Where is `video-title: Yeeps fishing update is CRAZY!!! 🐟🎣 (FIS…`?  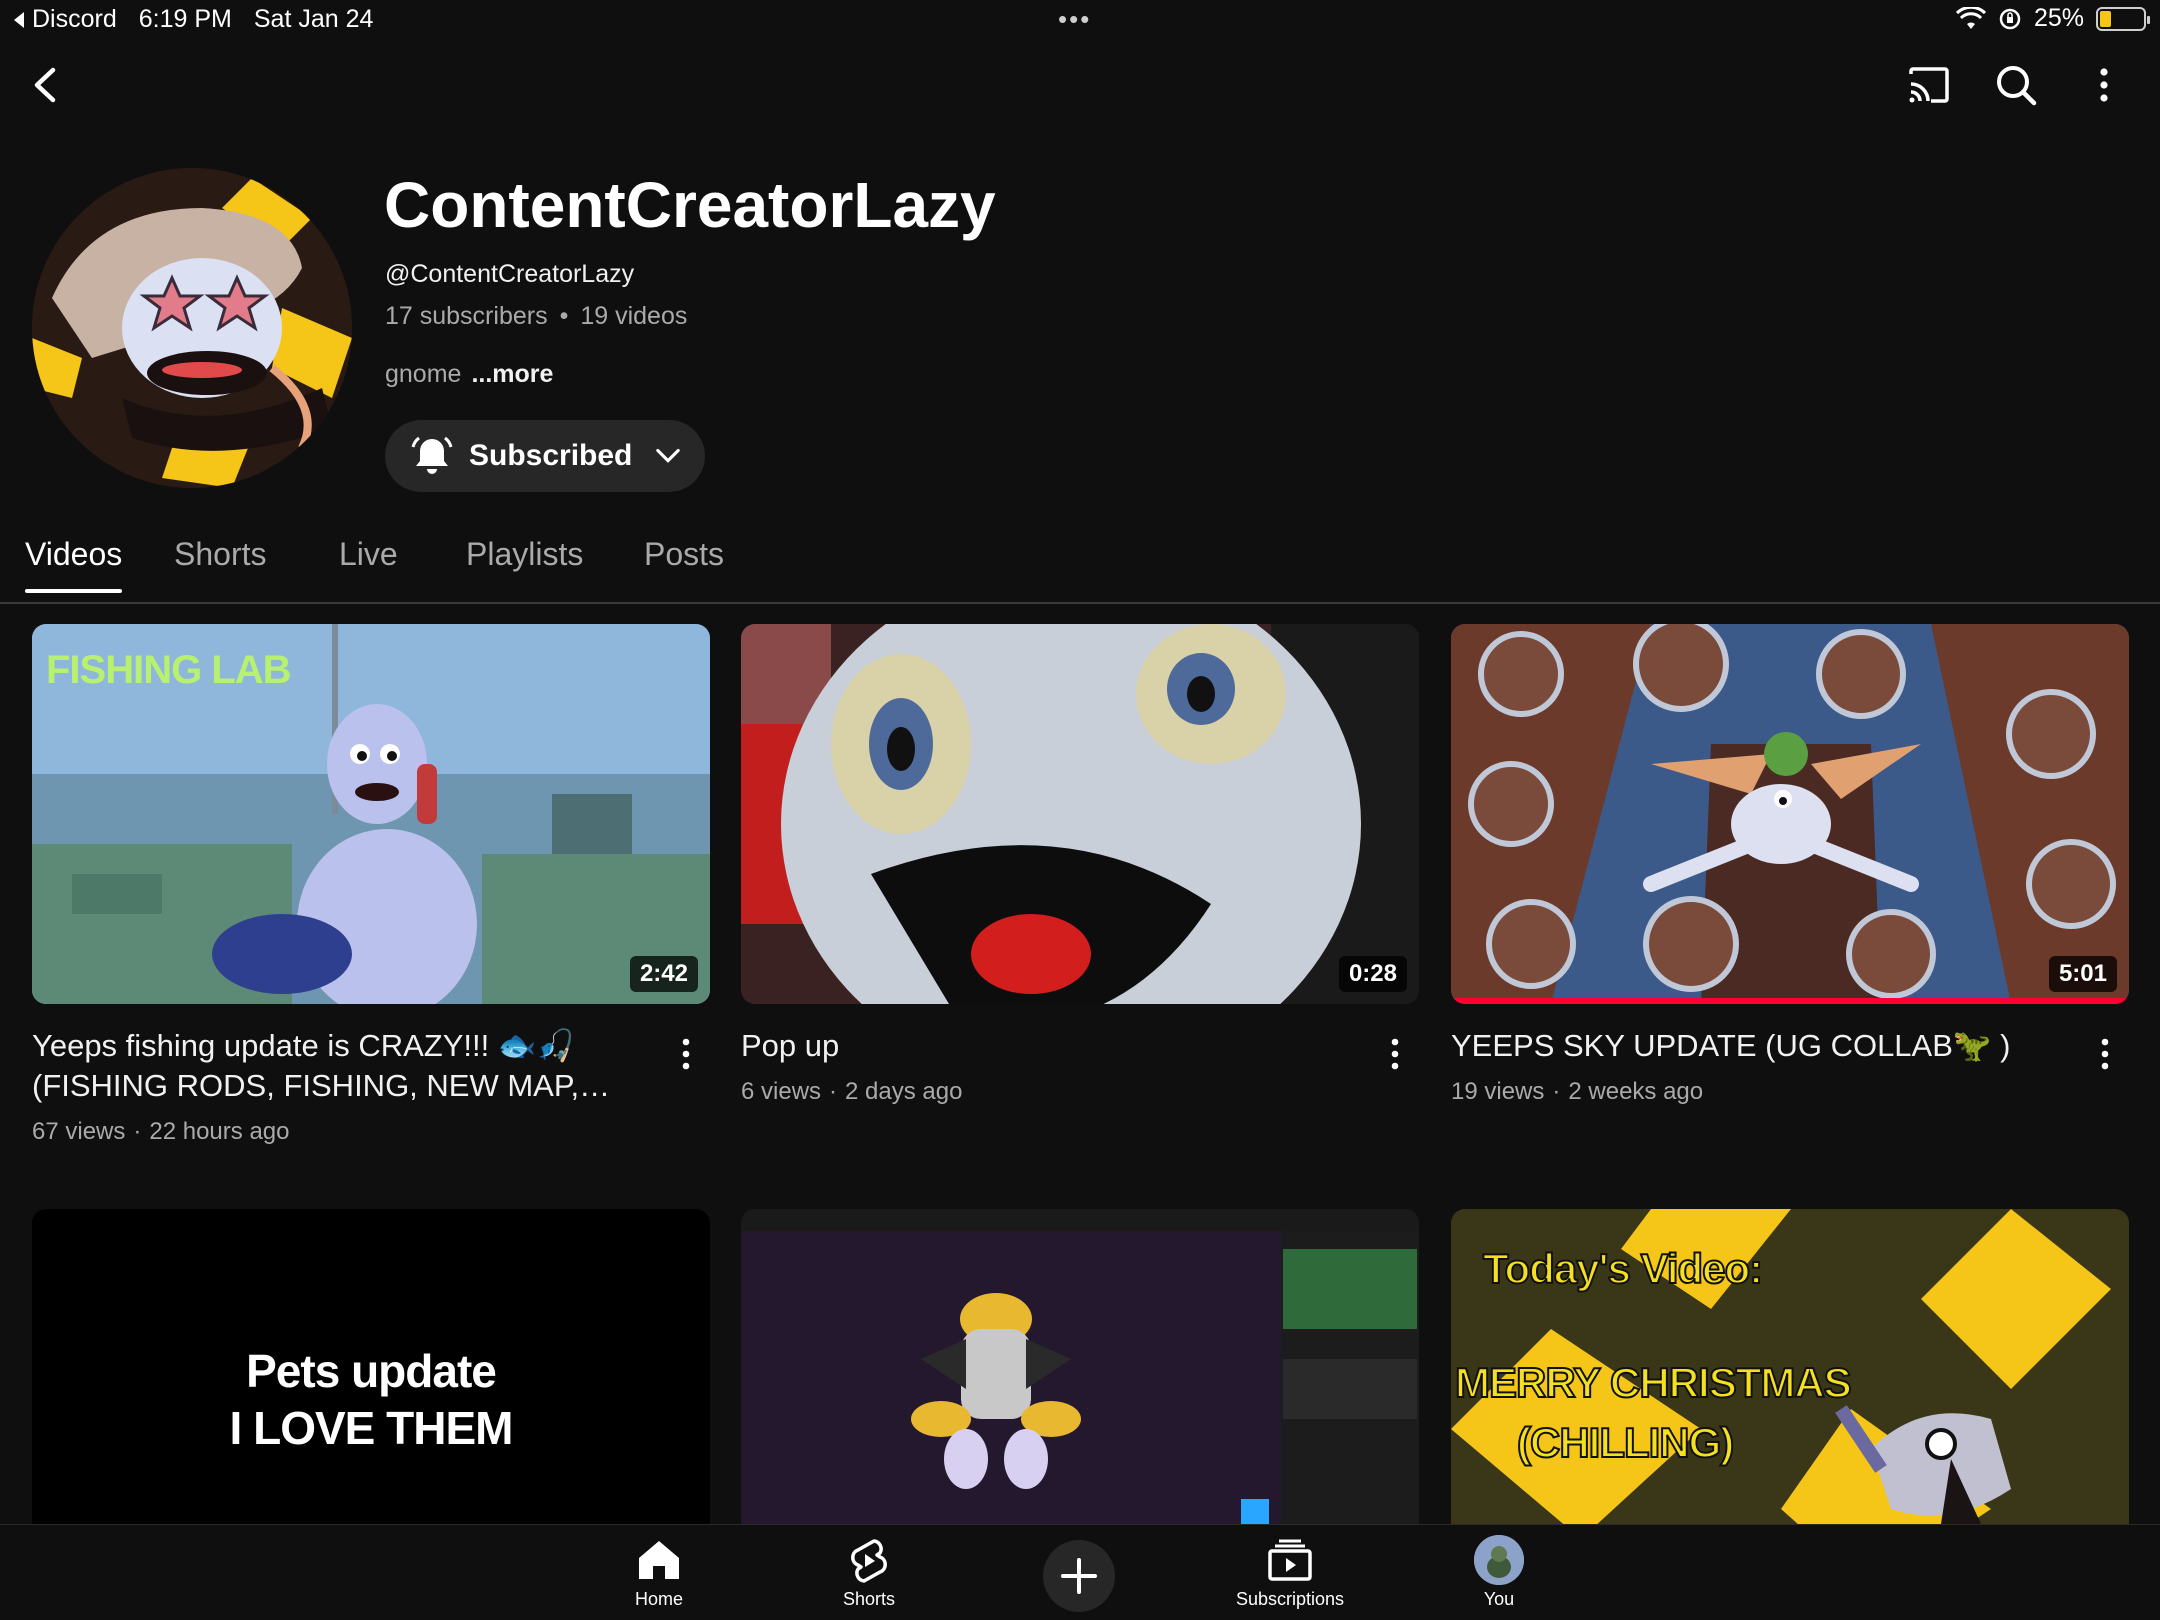
video-title: Yeeps fishing update is CRAZY!!! 🐟🎣 (FIS… is located at coordinates (341, 1066).